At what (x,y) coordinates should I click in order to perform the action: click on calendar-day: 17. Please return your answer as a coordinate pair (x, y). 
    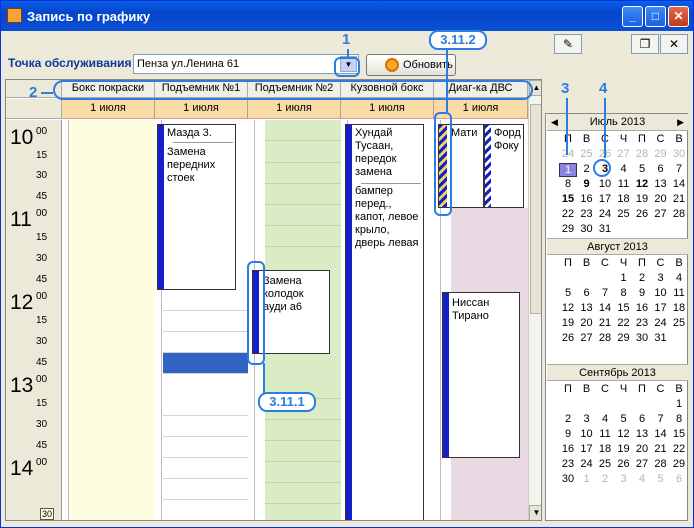
    Looking at the image, I should click on (605, 199).